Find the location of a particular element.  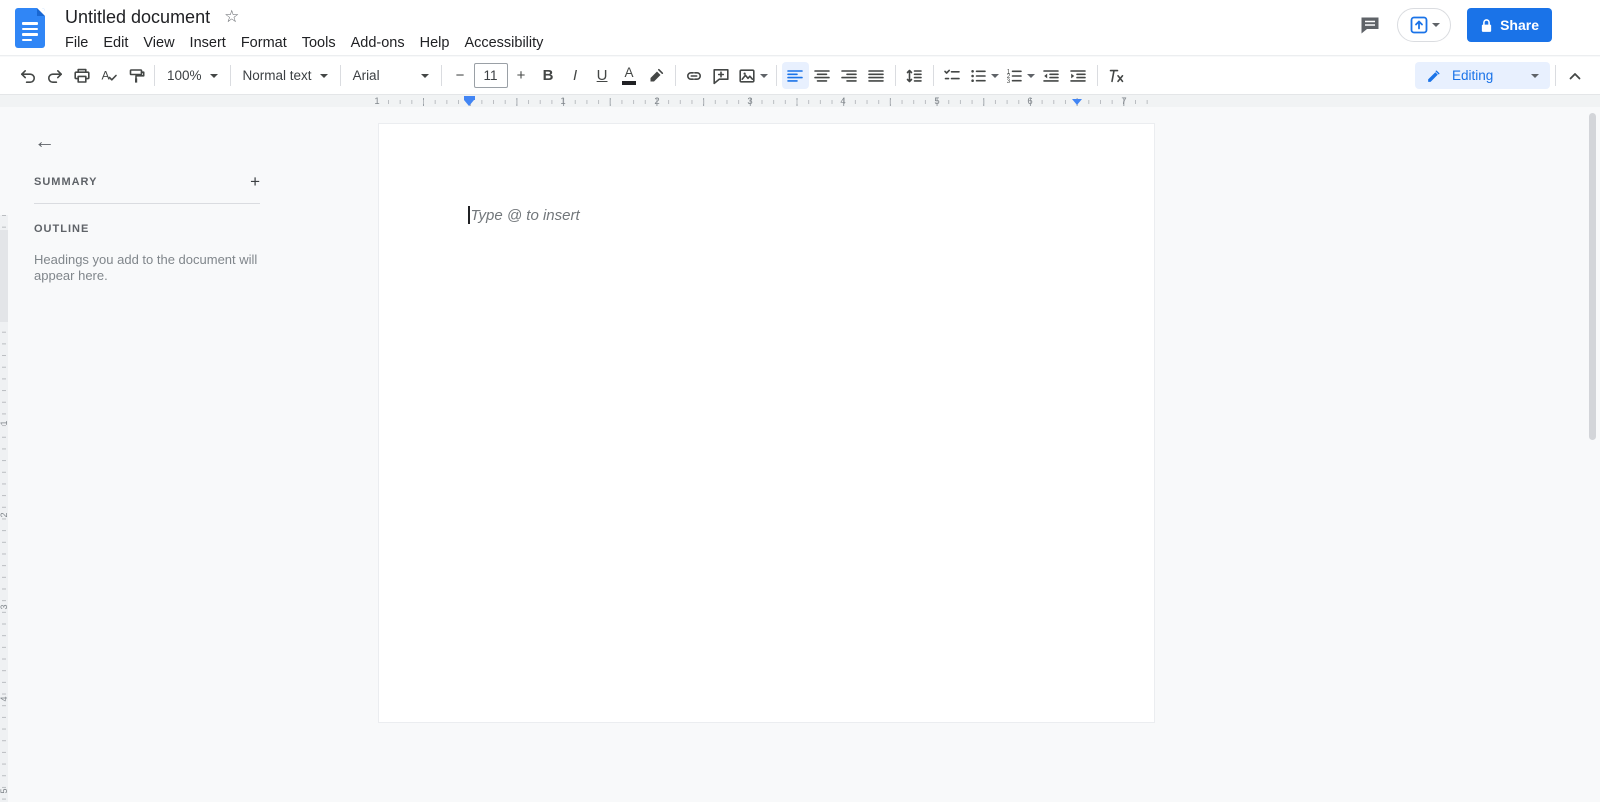

document-title: Untitled document is located at coordinates (137, 17).